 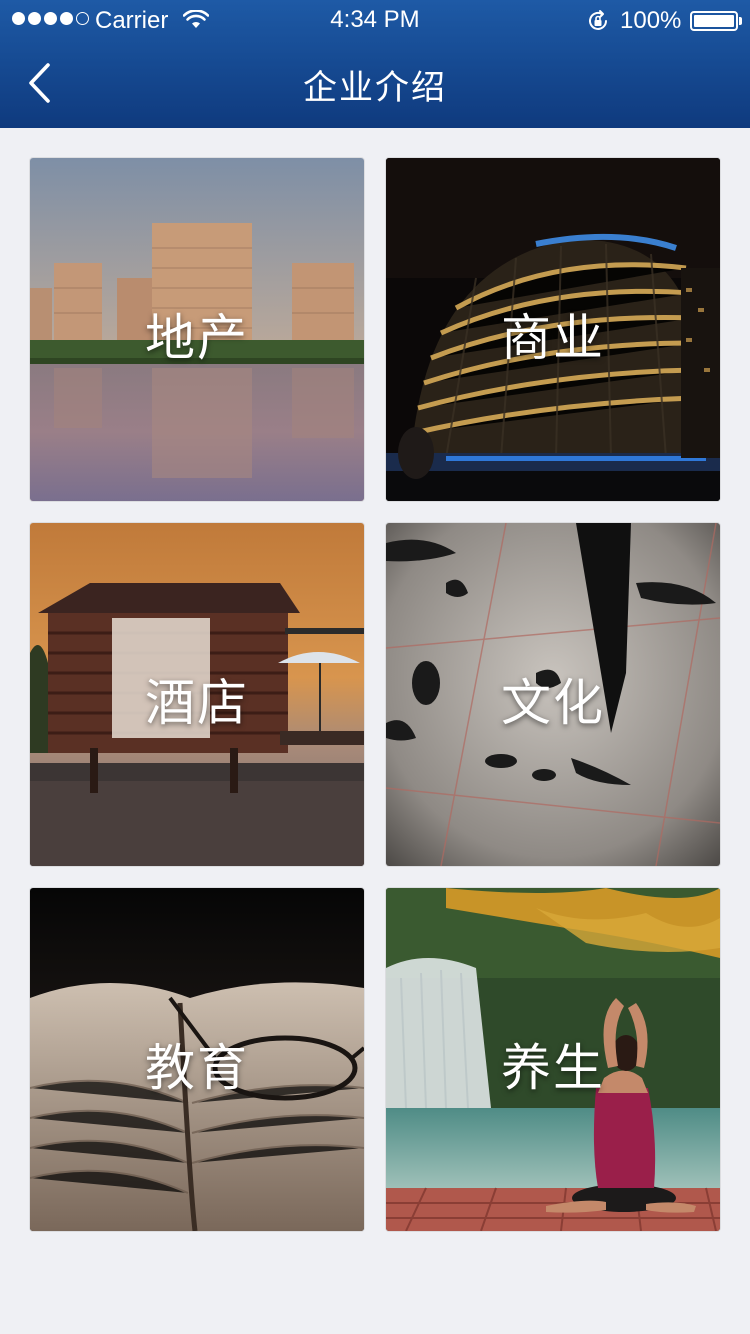 What do you see at coordinates (740, 21) in the screenshot?
I see `battery-tip` at bounding box center [740, 21].